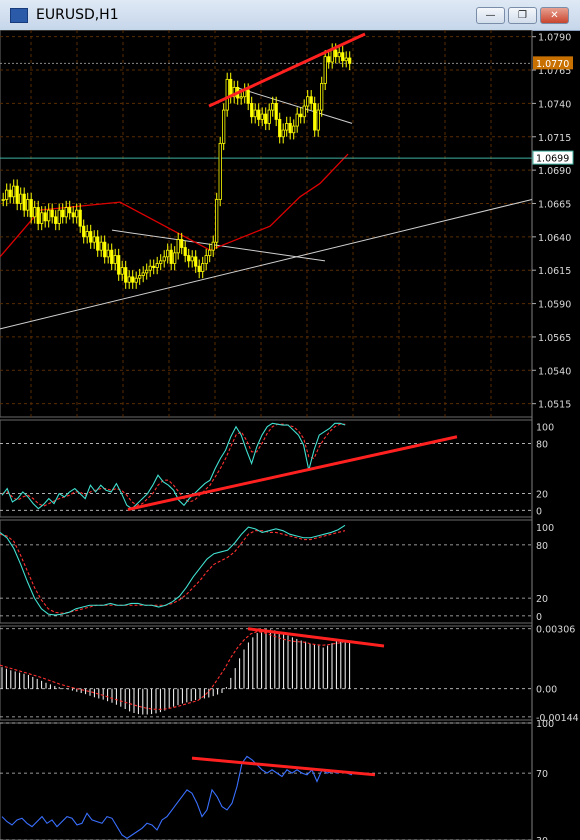 The image size is (580, 840). Describe the element at coordinates (554, 305) in the screenshot. I see `price-tick-label: 1.0590` at that location.